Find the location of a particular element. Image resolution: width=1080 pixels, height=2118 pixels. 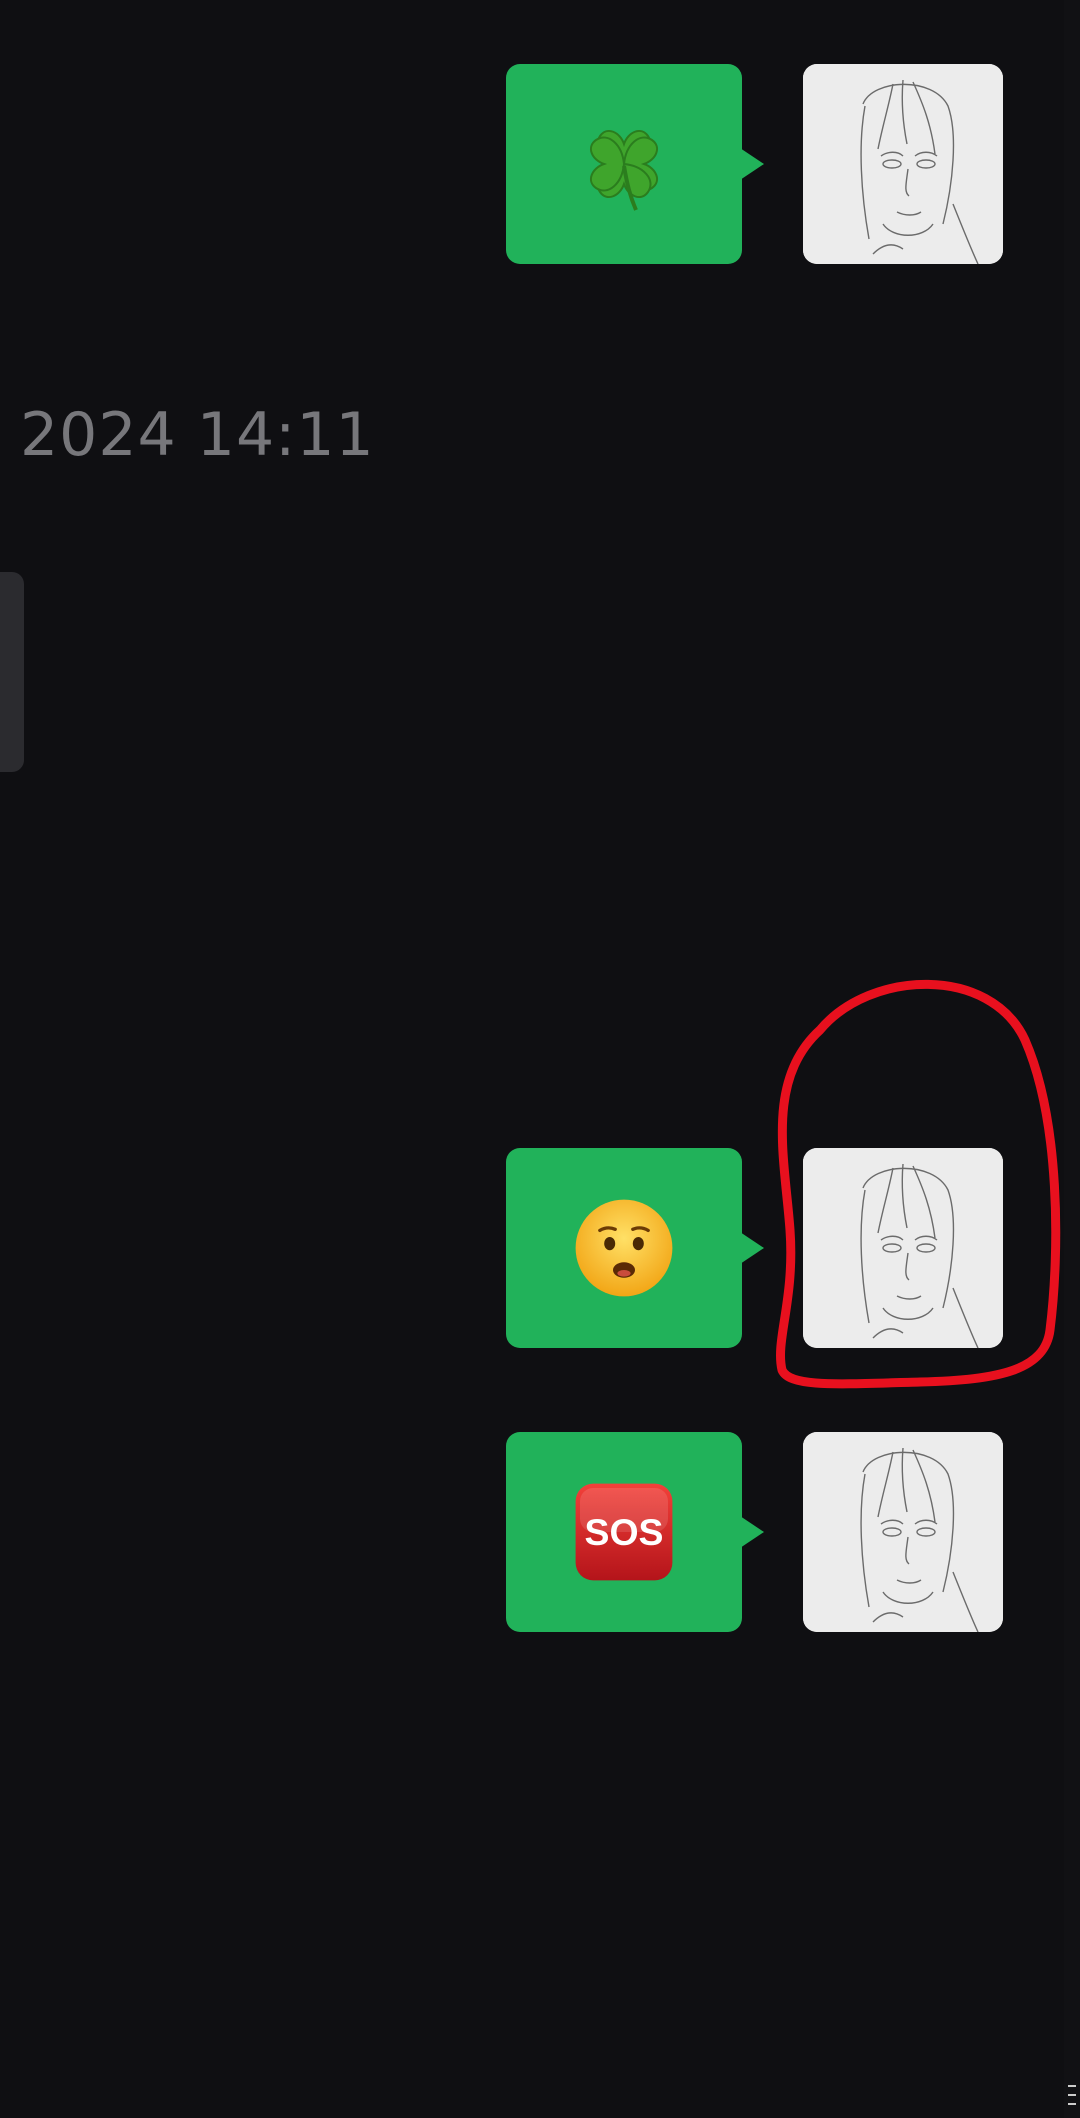

four-leaf-clover-icon is located at coordinates (624, 170).